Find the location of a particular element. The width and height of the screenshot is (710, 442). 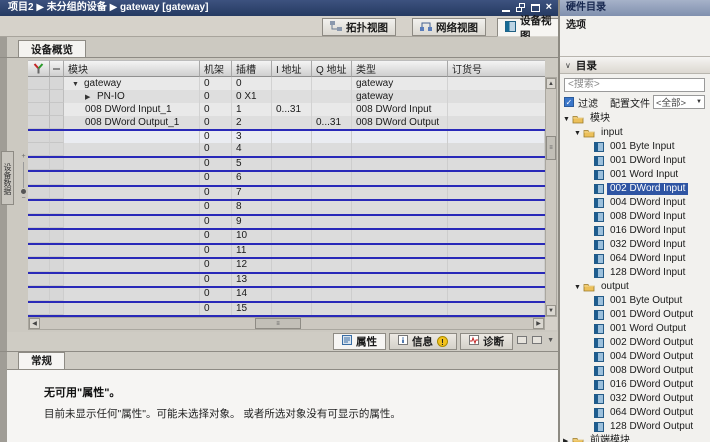

catalog-item: 001 Byte Output is located at coordinates (635, 301).